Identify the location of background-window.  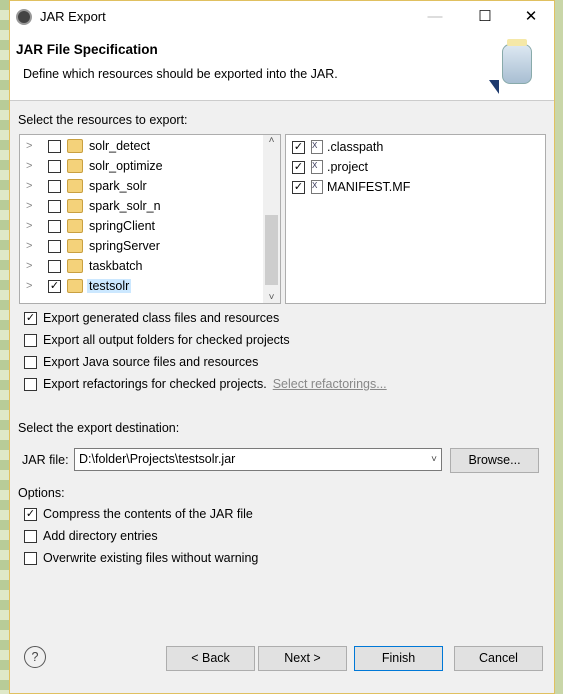
(4, 347).